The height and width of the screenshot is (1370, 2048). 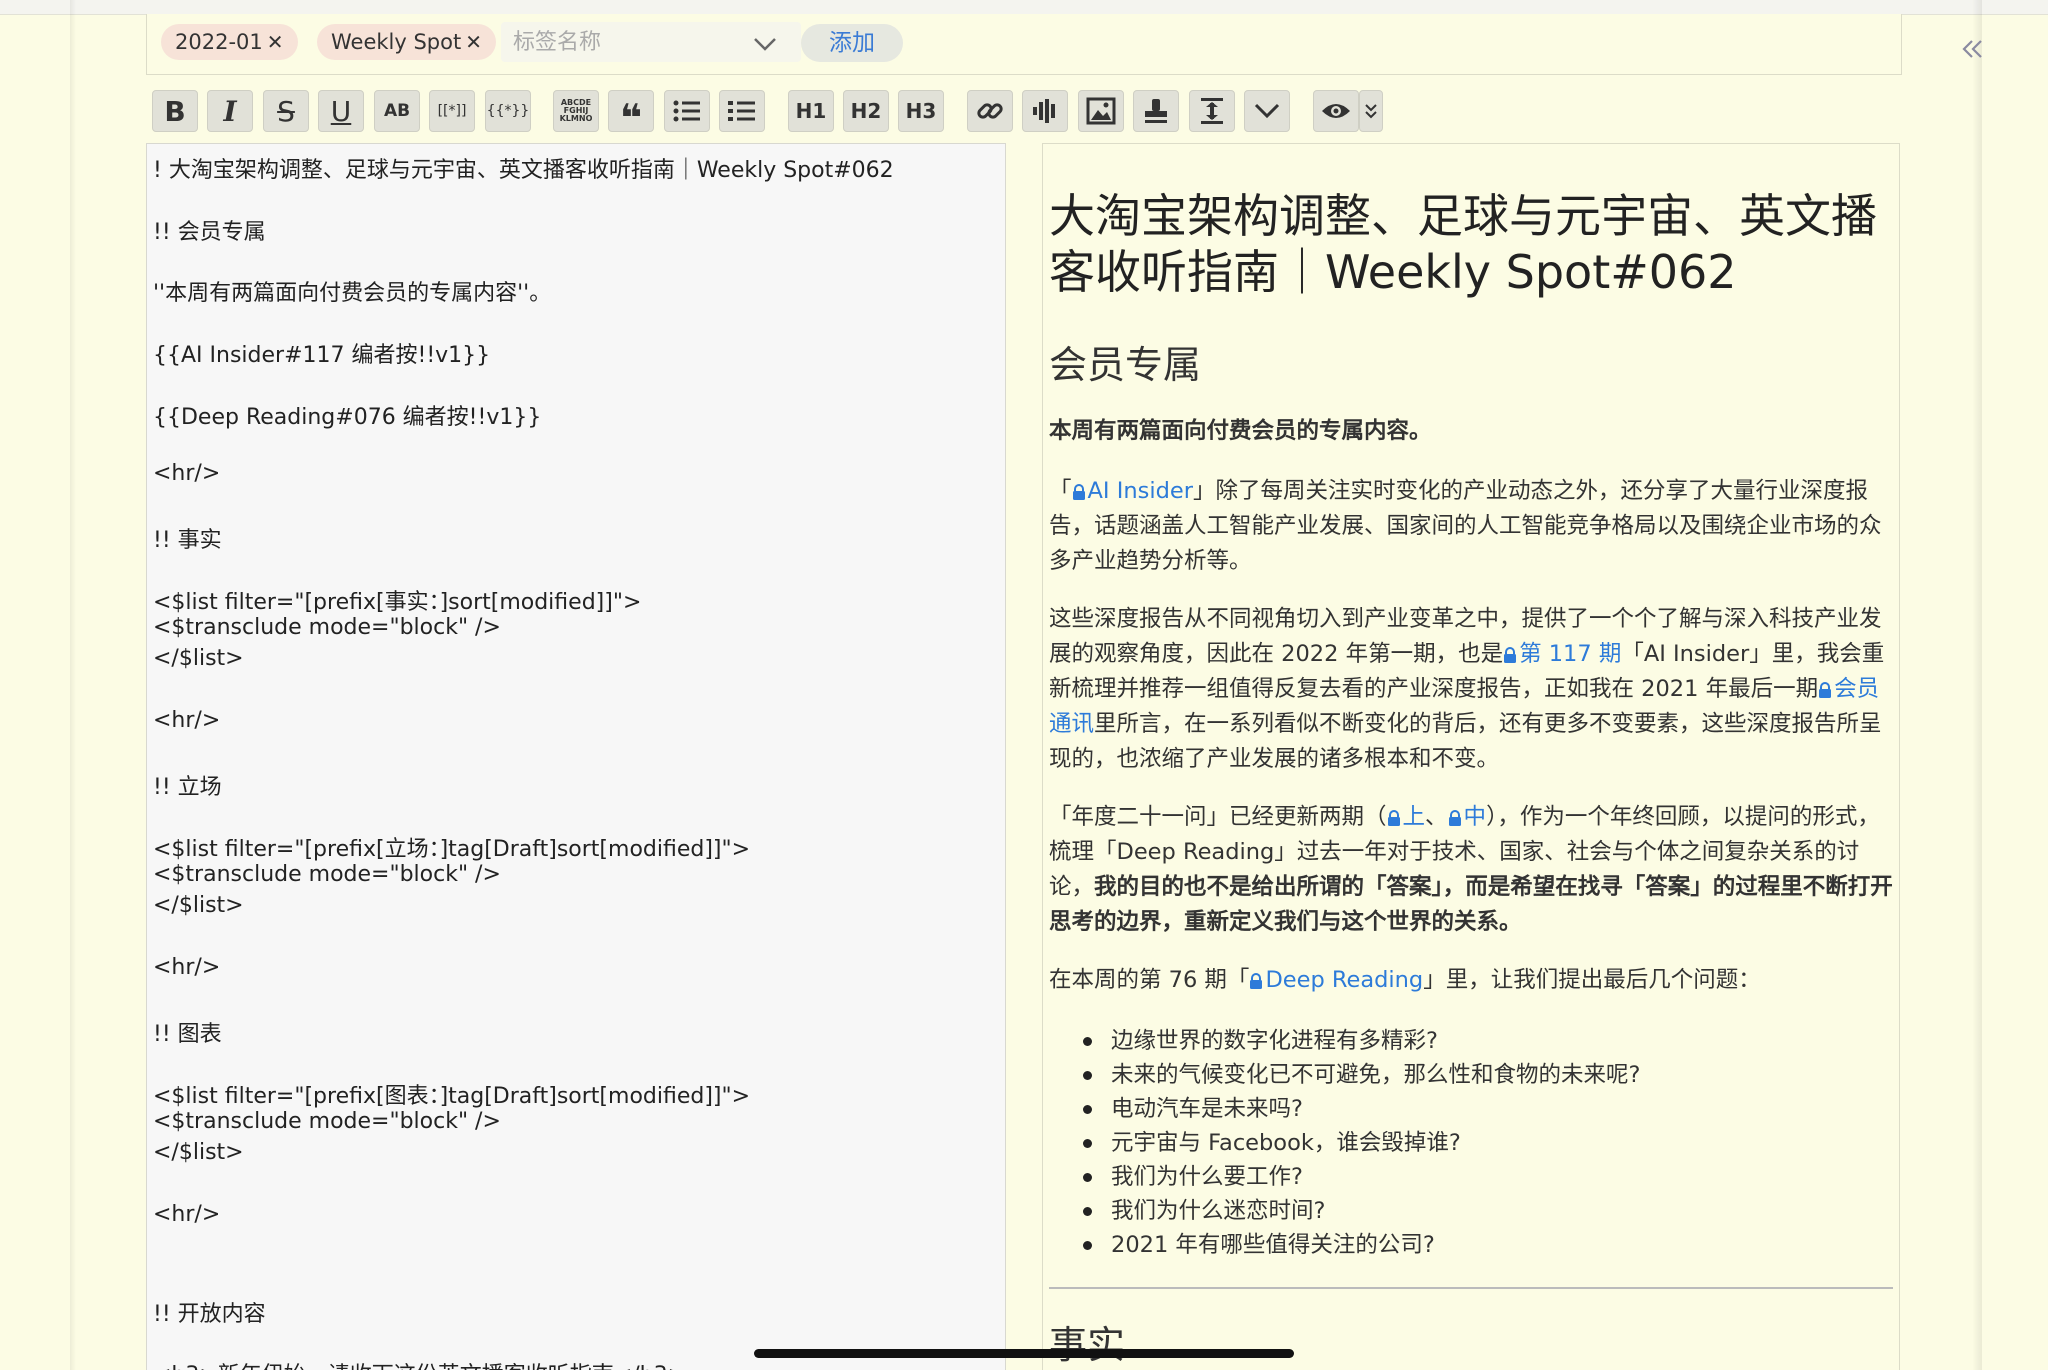 What do you see at coordinates (866, 111) in the screenshot?
I see `heading-2-button: H2` at bounding box center [866, 111].